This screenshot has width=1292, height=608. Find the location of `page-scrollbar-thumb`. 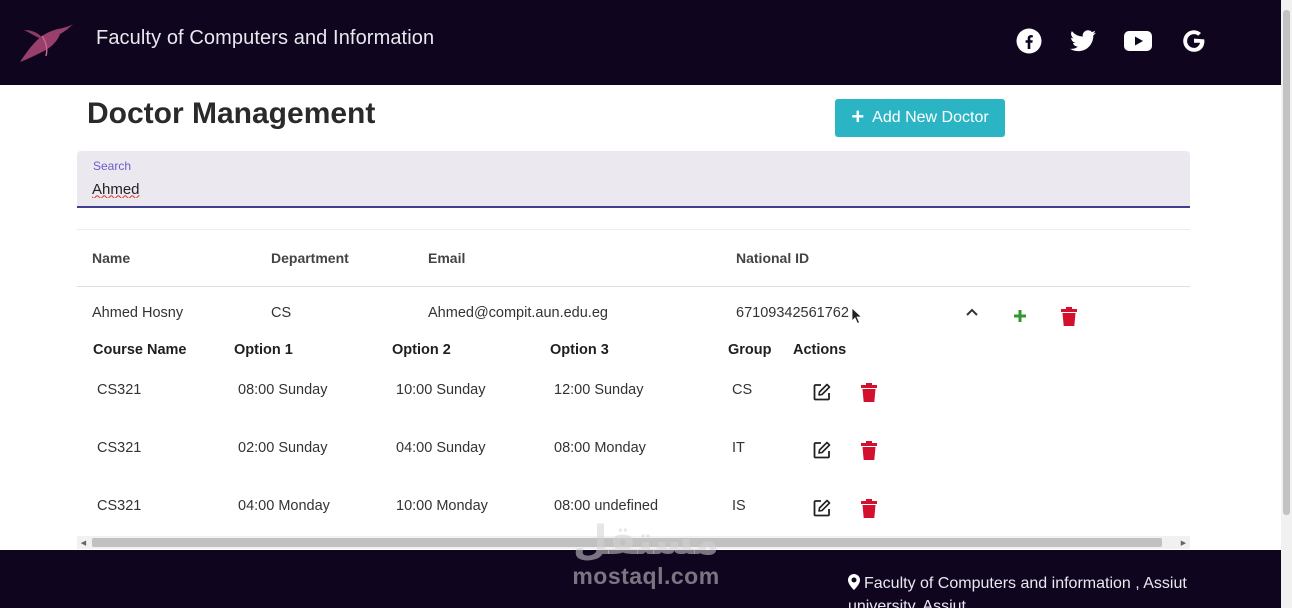

page-scrollbar-thumb is located at coordinates (1286, 262).